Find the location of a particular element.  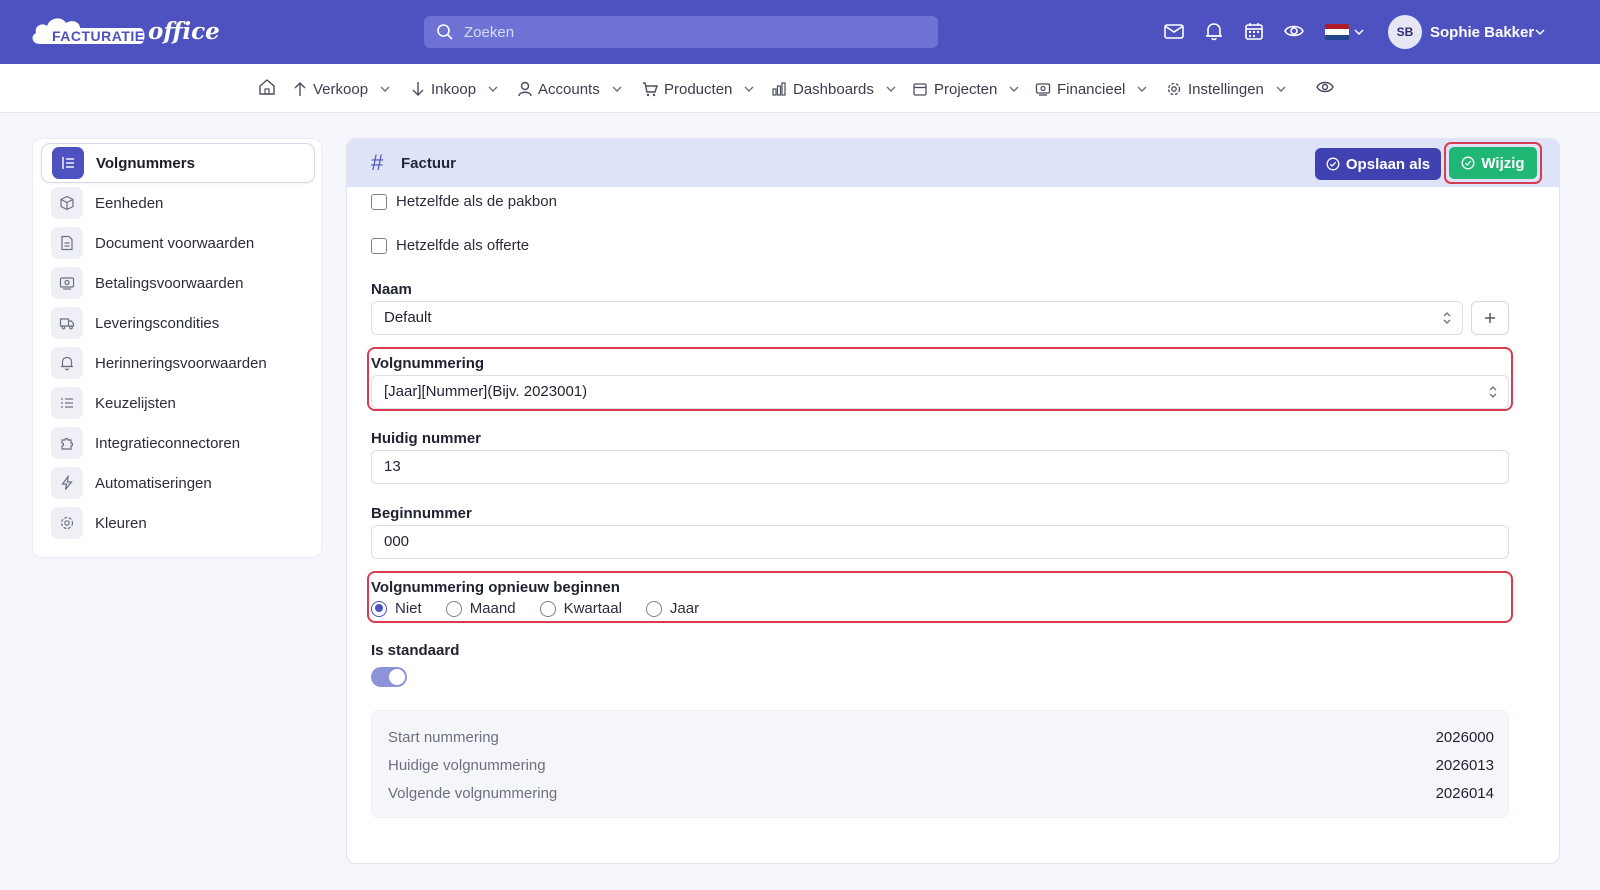

naam-select: Default is located at coordinates (917, 318).